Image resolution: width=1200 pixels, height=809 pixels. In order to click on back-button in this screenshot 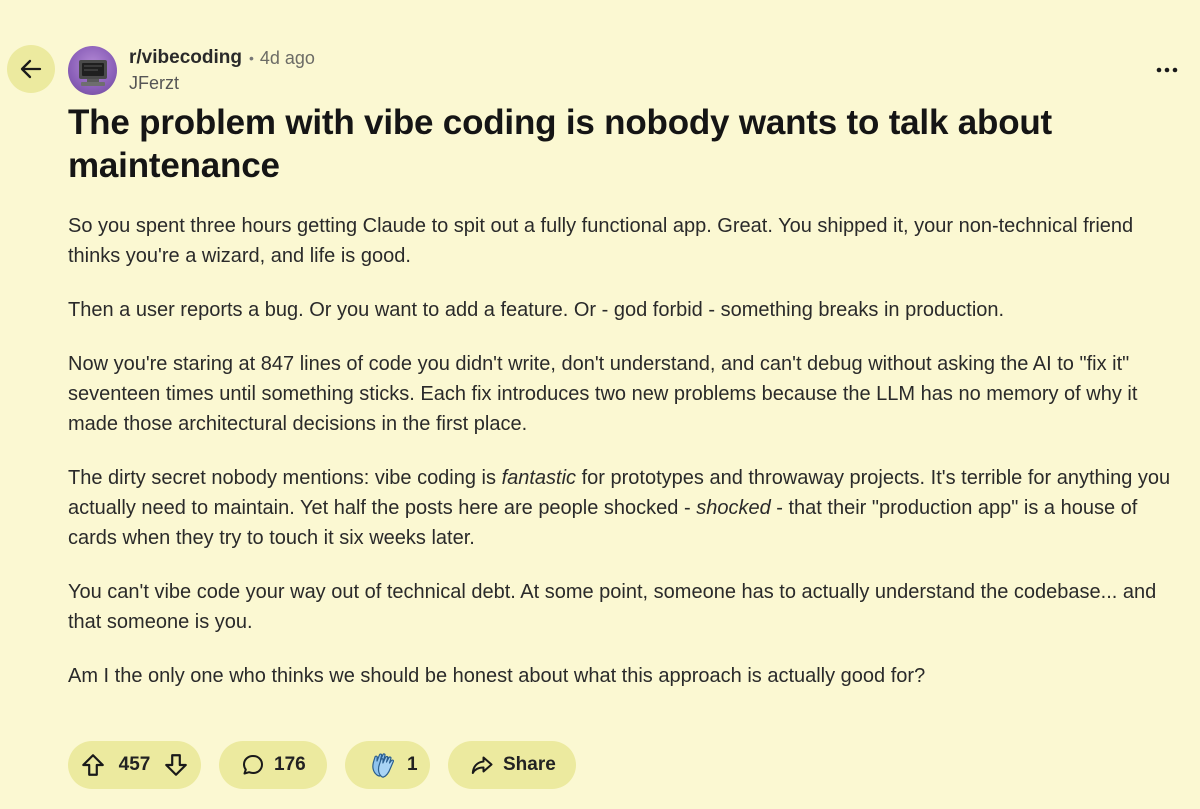, I will do `click(31, 69)`.